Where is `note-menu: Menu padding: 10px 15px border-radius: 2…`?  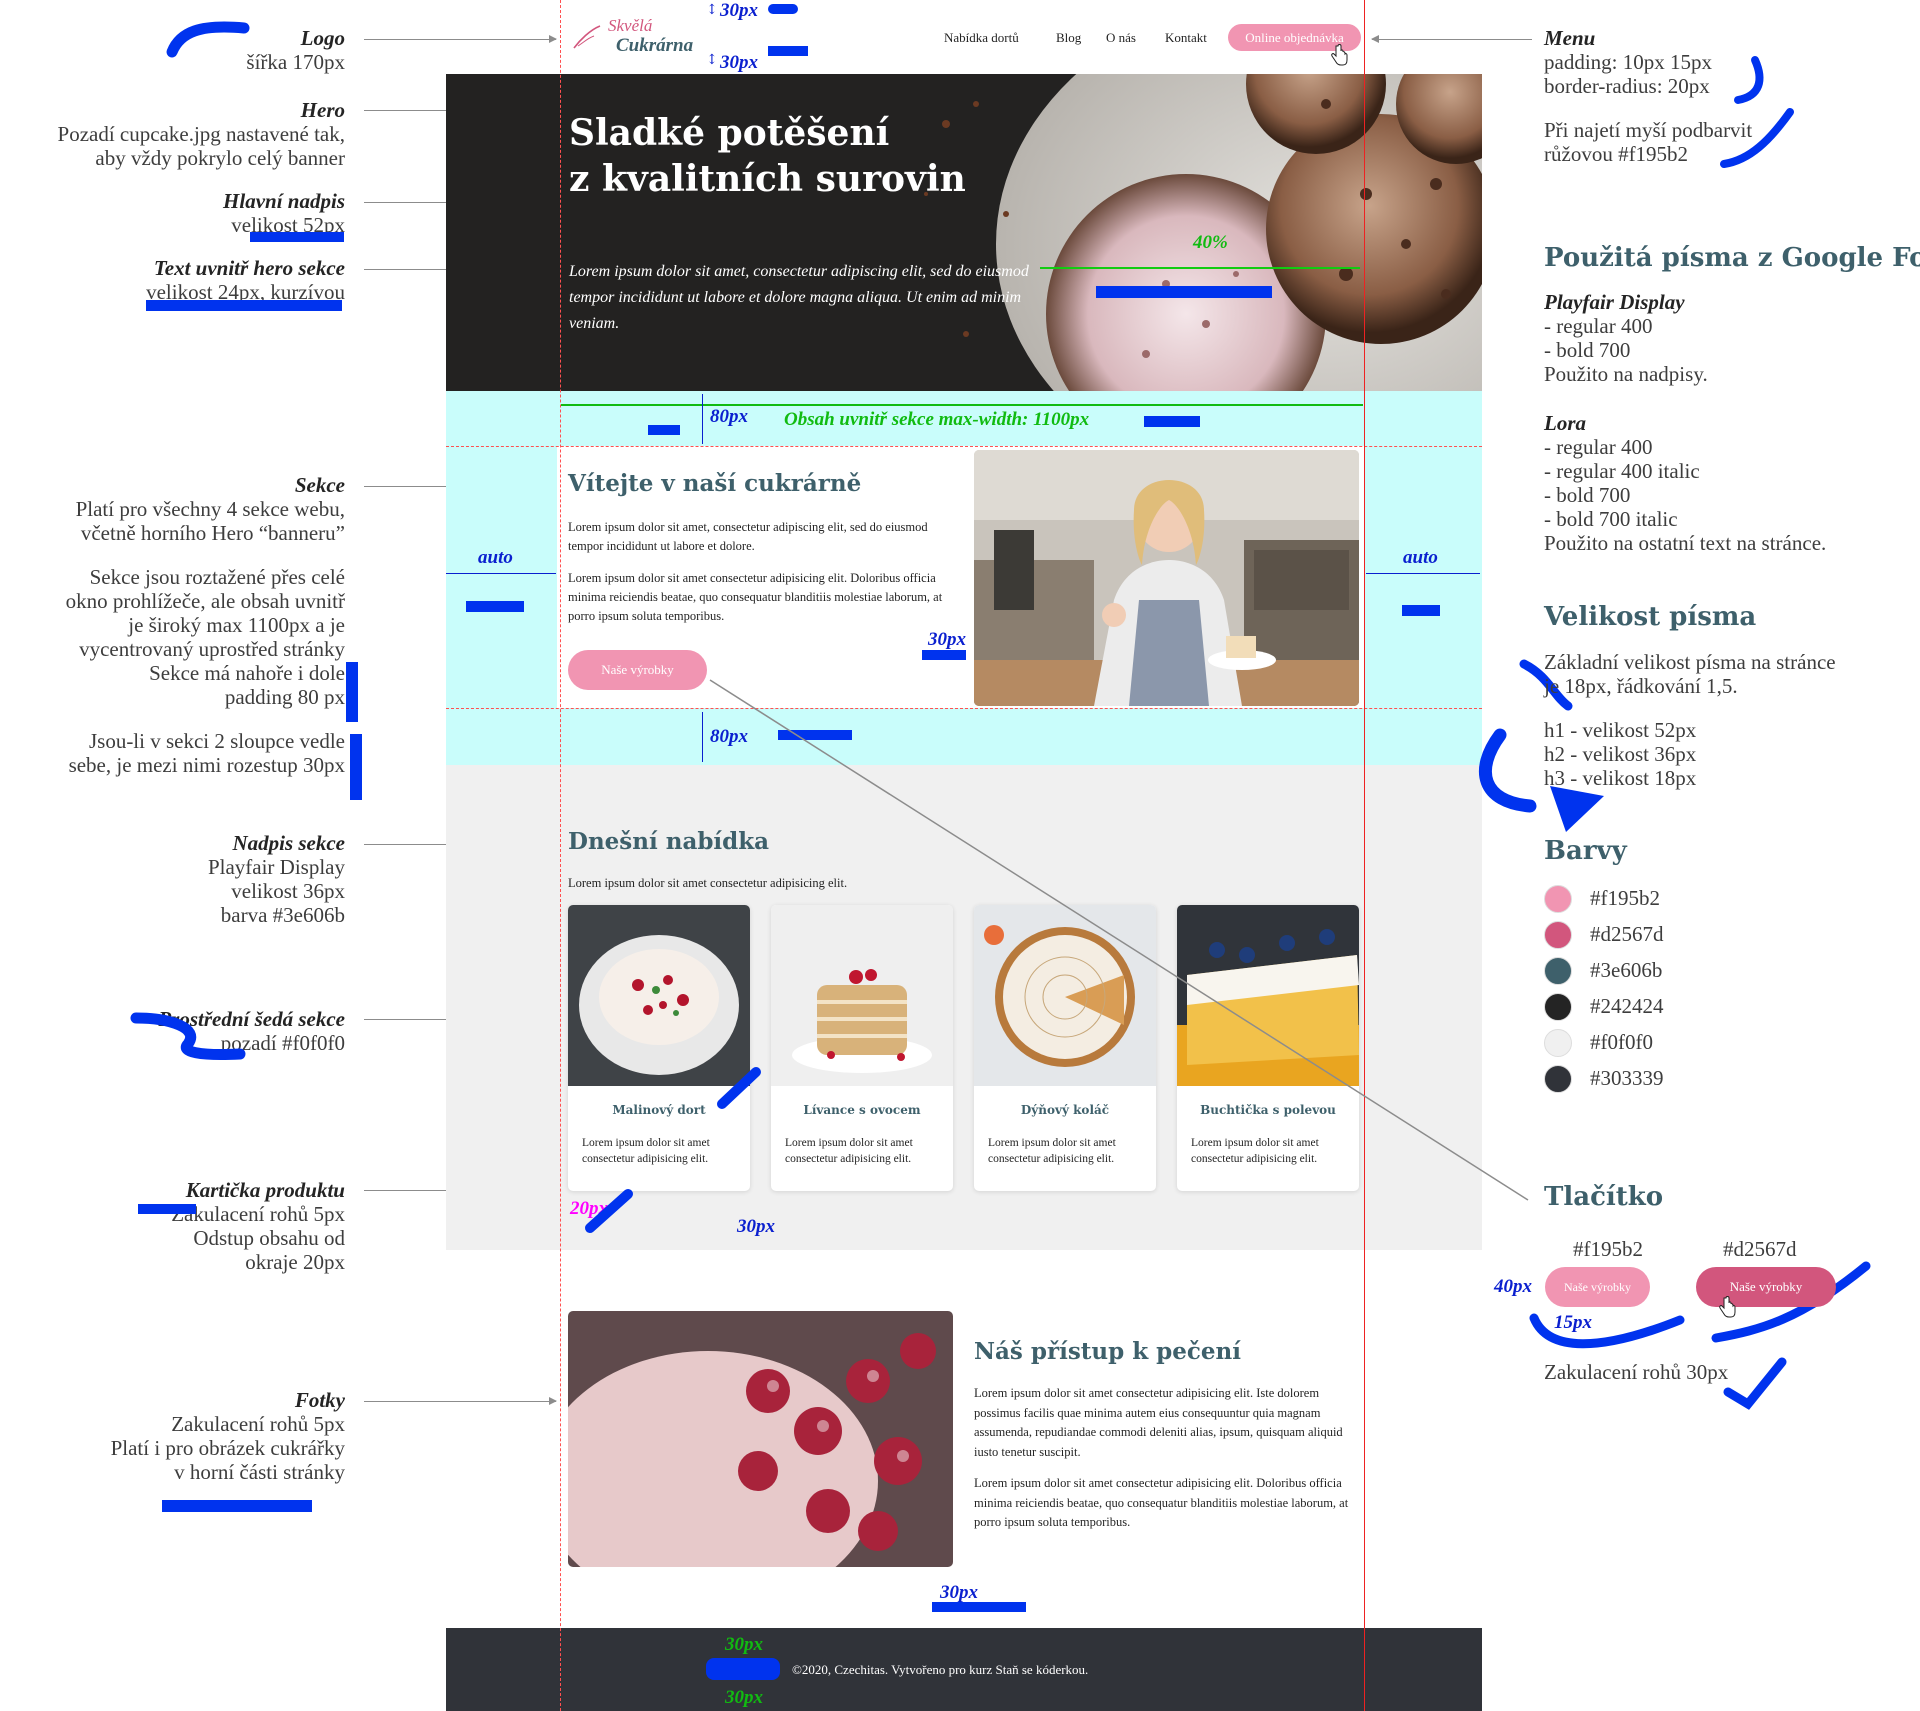 note-menu: Menu padding: 10px 15px border-radius: 2… is located at coordinates (1648, 96).